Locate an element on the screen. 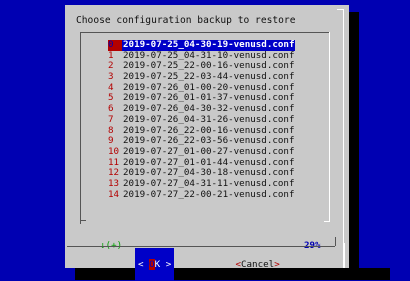  ok-bracket-left: < is located at coordinates (144, 264).